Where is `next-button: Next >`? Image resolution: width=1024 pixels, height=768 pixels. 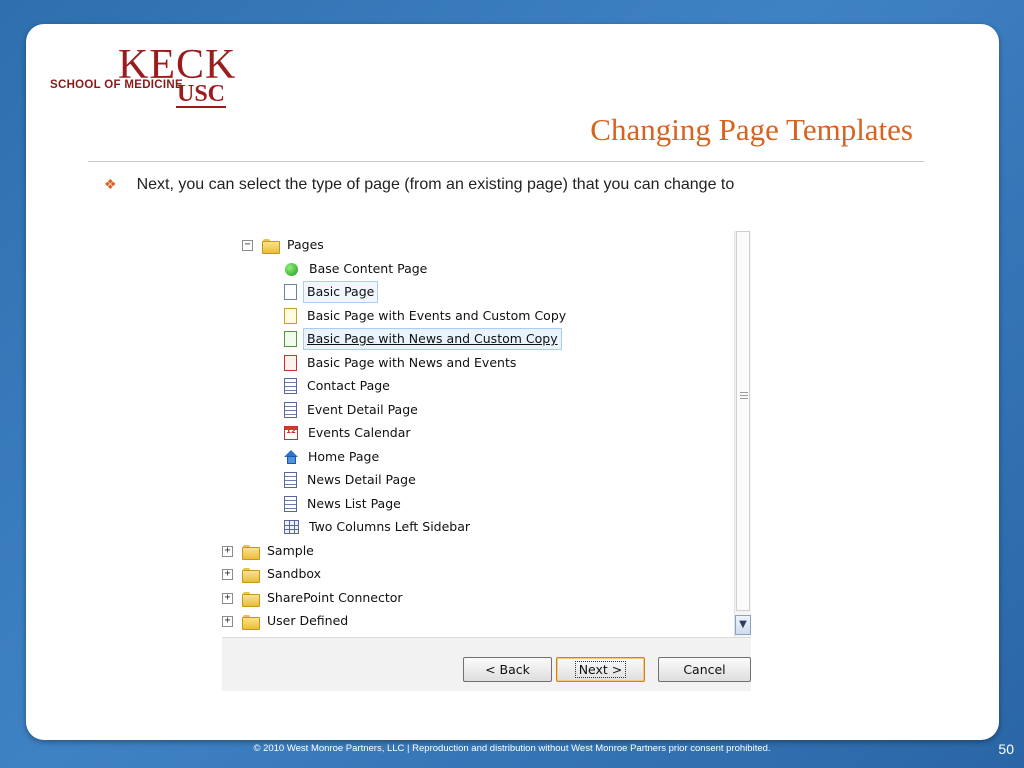 next-button: Next > is located at coordinates (600, 669).